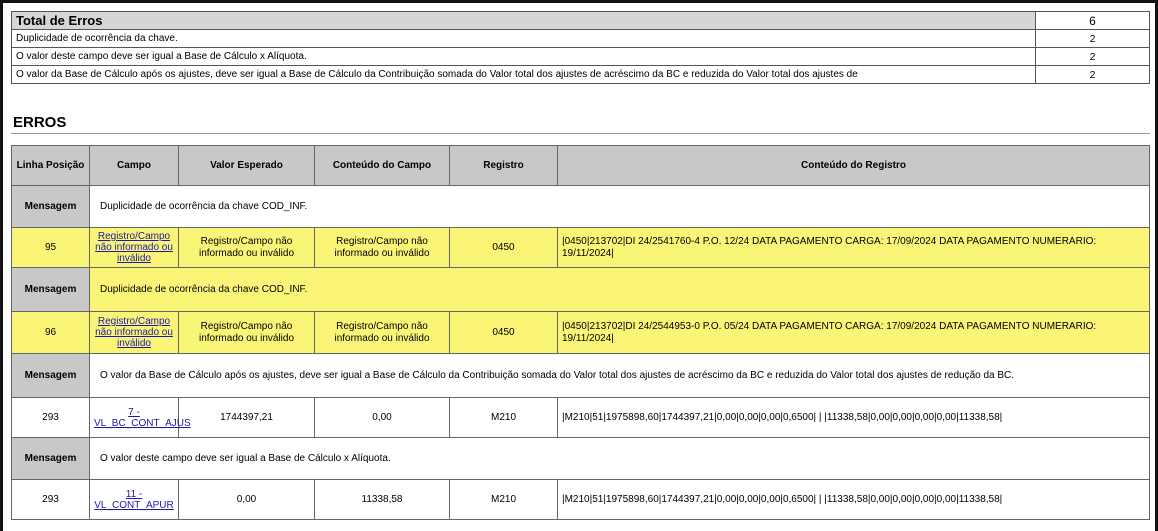  I want to click on col-header-conteudo: Conteúdo do Campo, so click(382, 165).